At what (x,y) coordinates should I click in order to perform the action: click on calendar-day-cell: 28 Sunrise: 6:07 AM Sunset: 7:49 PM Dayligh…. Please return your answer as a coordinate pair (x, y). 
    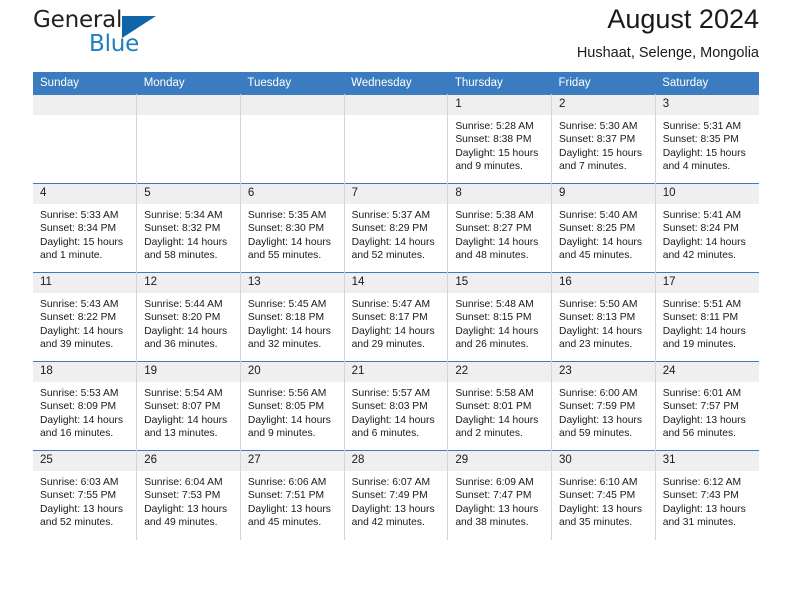
    Looking at the image, I should click on (396, 495).